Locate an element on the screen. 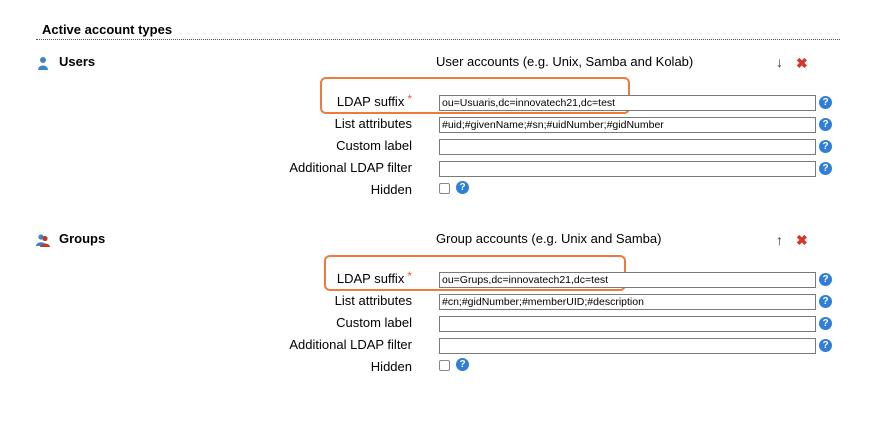  groups-additional-filter-input is located at coordinates (627, 346).